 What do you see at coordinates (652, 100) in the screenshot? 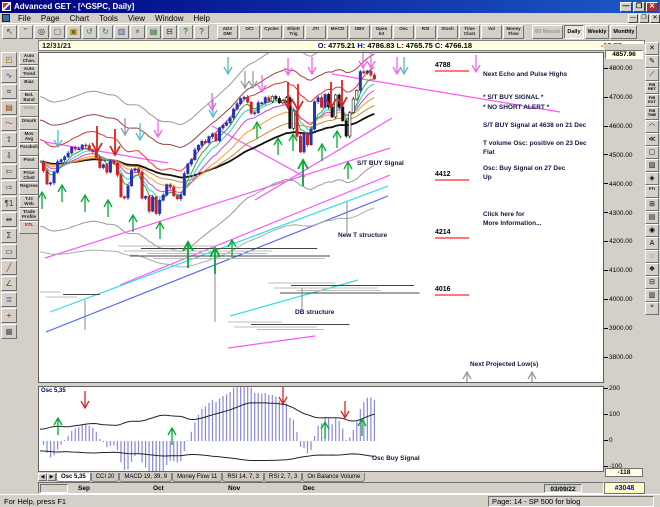
I see `fib-extension-icon: FIB EXT` at bounding box center [652, 100].